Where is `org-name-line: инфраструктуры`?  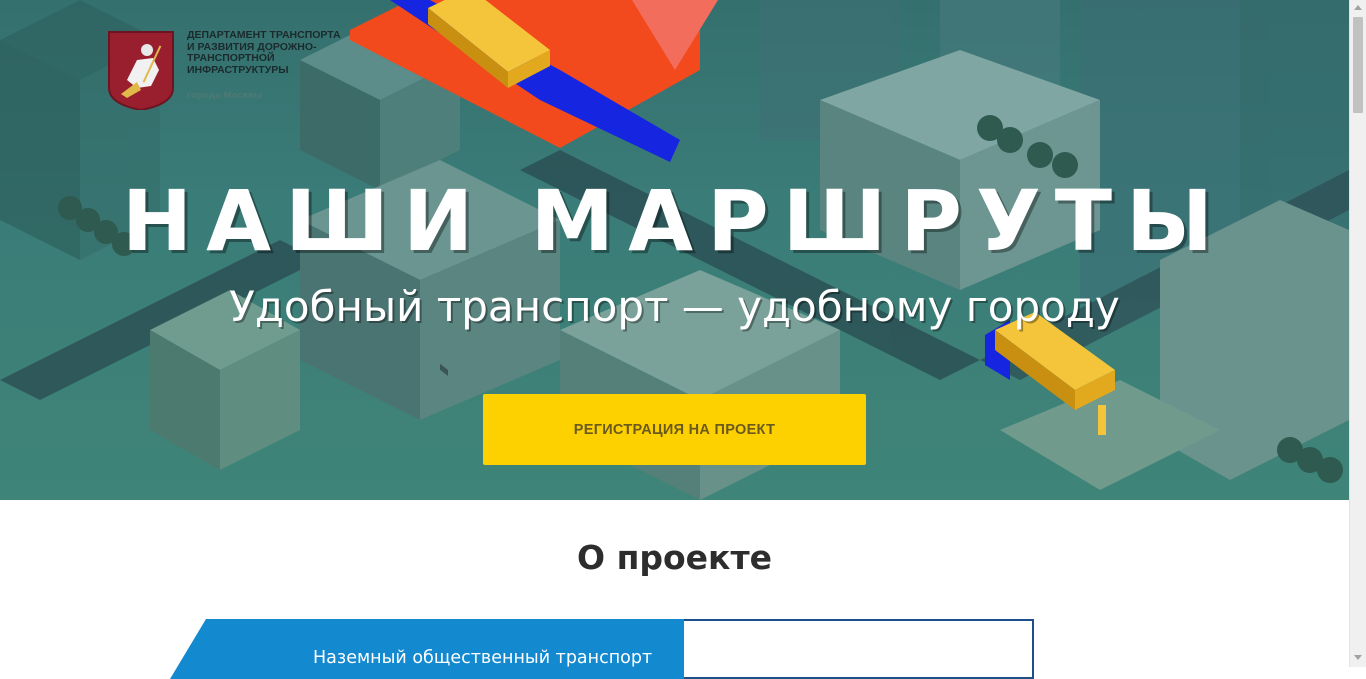 org-name-line: инфраструктуры is located at coordinates (238, 69).